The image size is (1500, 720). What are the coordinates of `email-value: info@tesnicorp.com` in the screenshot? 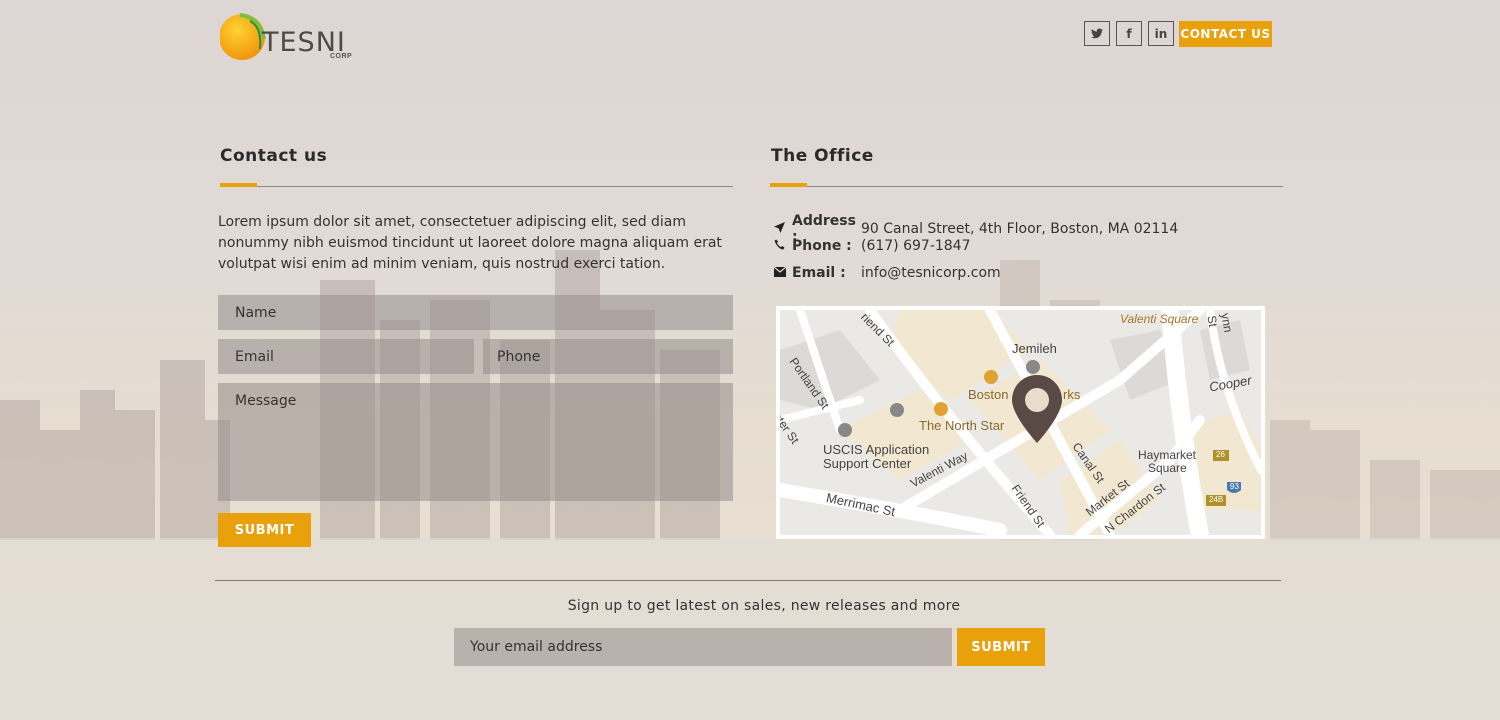 It's located at (931, 273).